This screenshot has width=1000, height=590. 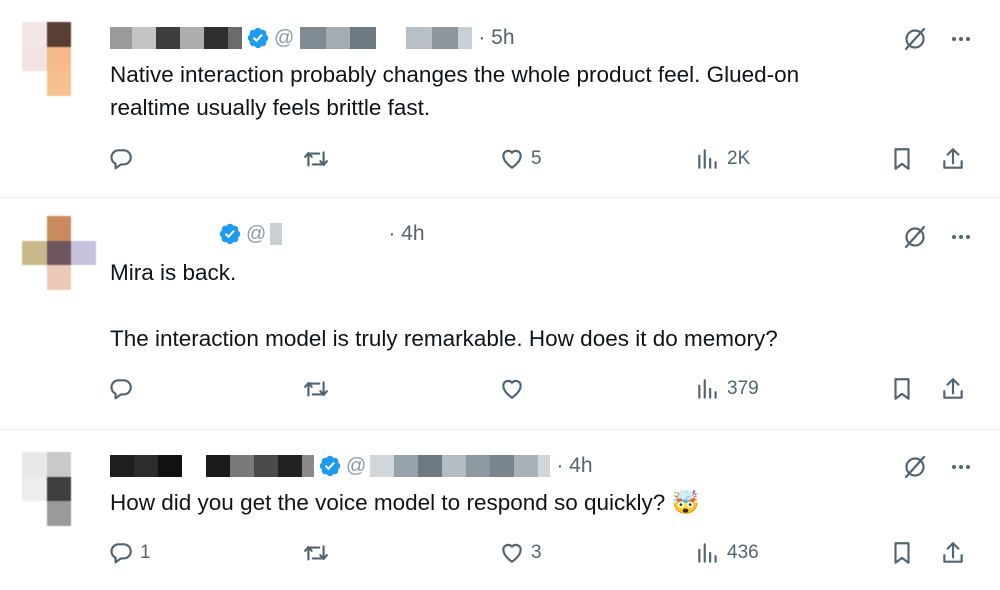 I want to click on like-count: 5, so click(x=536, y=158).